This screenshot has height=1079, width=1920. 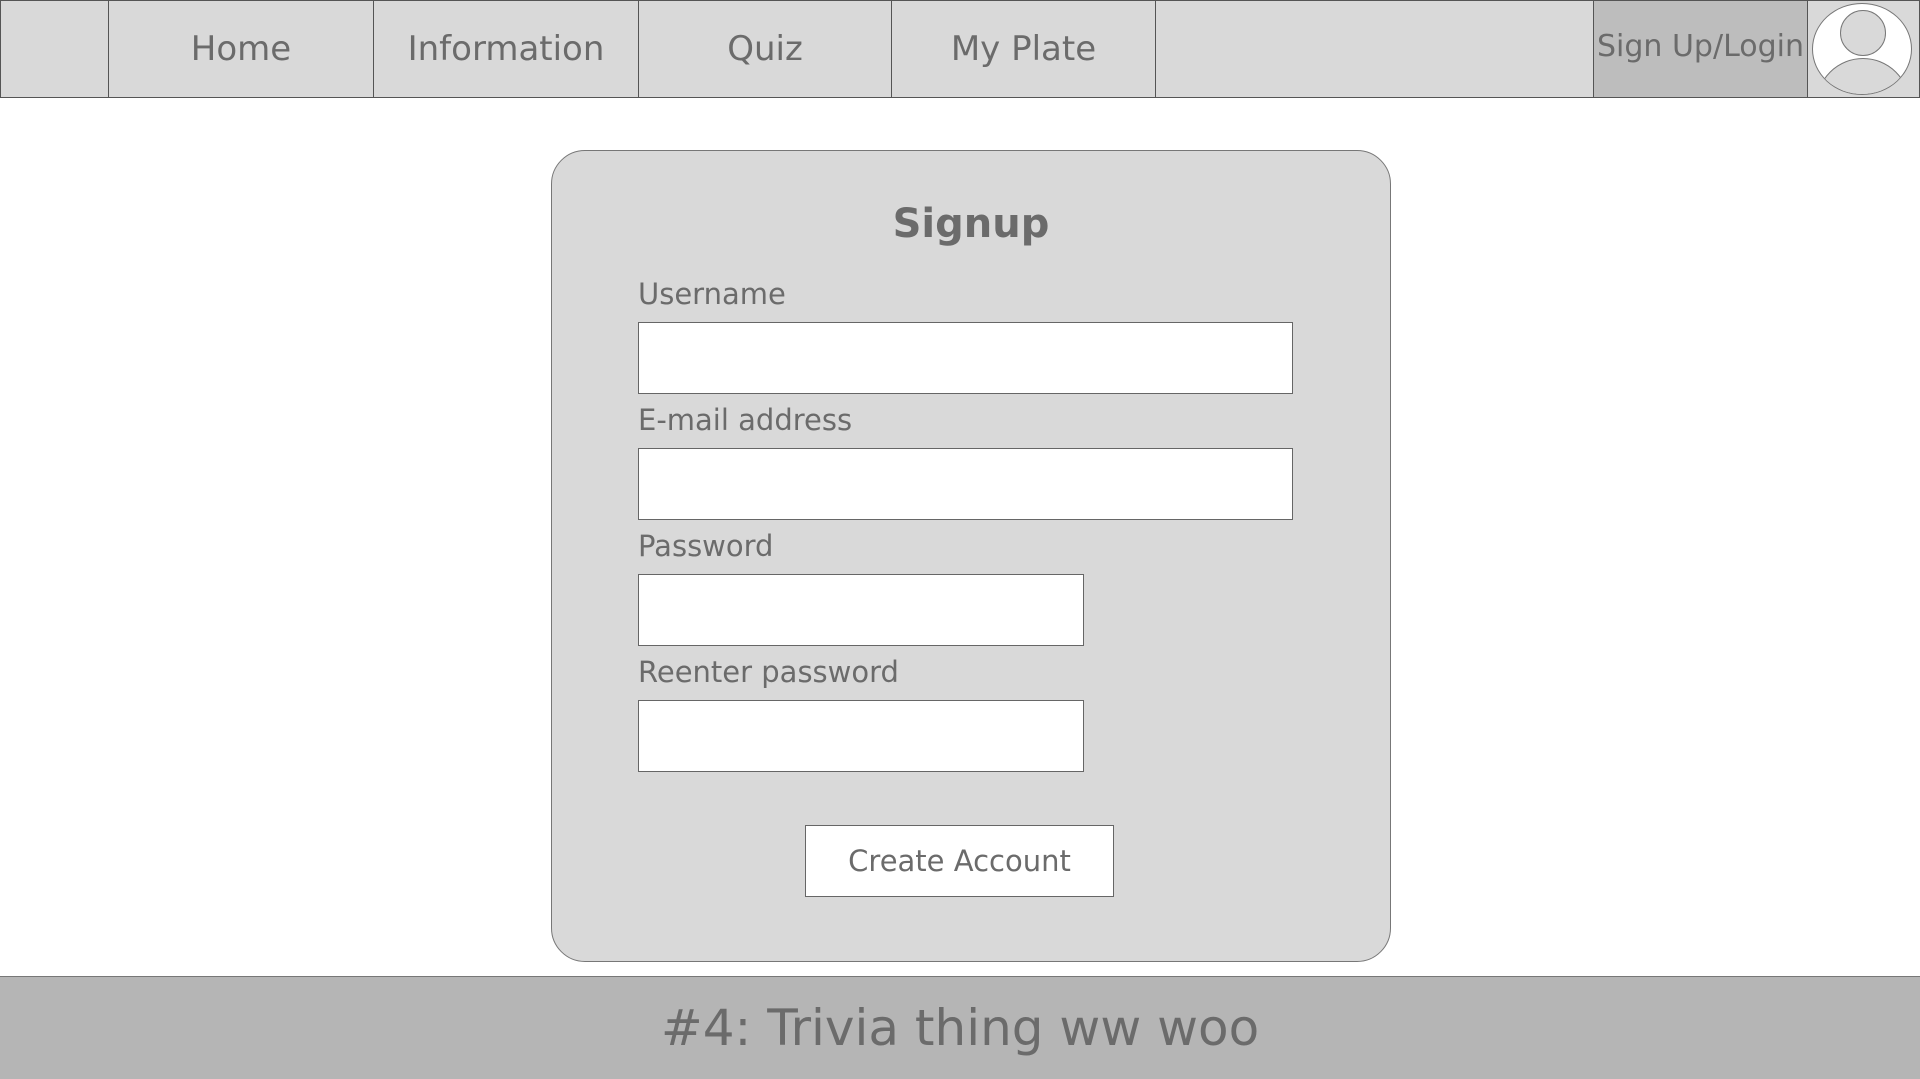 I want to click on email-input, so click(x=965, y=484).